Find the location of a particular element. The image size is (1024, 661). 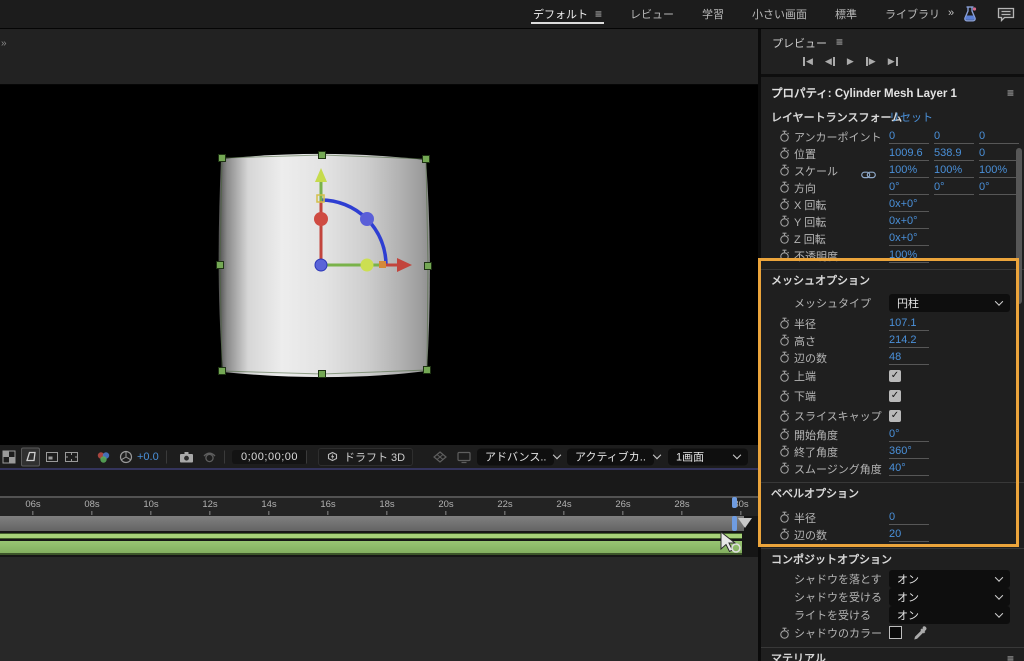

playhead-marker is located at coordinates (734, 523).